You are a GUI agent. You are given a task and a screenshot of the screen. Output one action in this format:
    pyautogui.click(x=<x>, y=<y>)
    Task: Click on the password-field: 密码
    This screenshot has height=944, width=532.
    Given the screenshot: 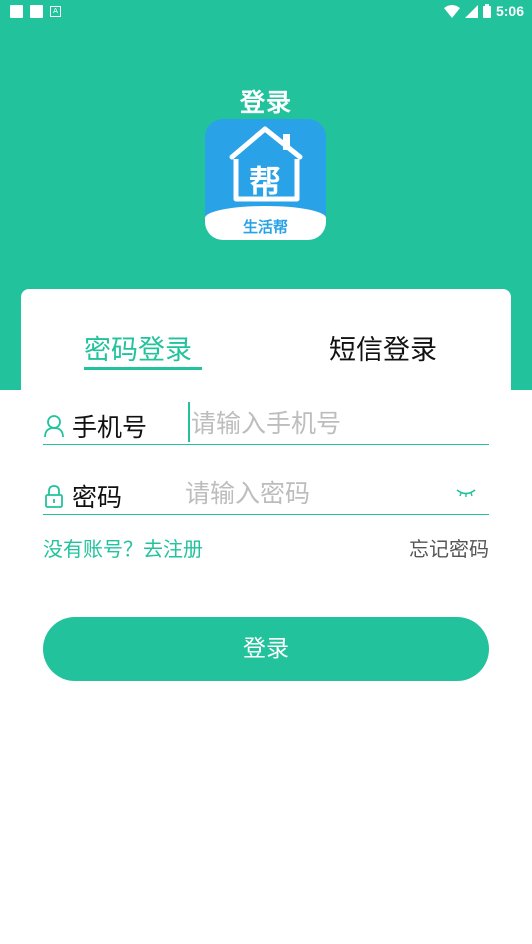 What is the action you would take?
    pyautogui.click(x=266, y=495)
    